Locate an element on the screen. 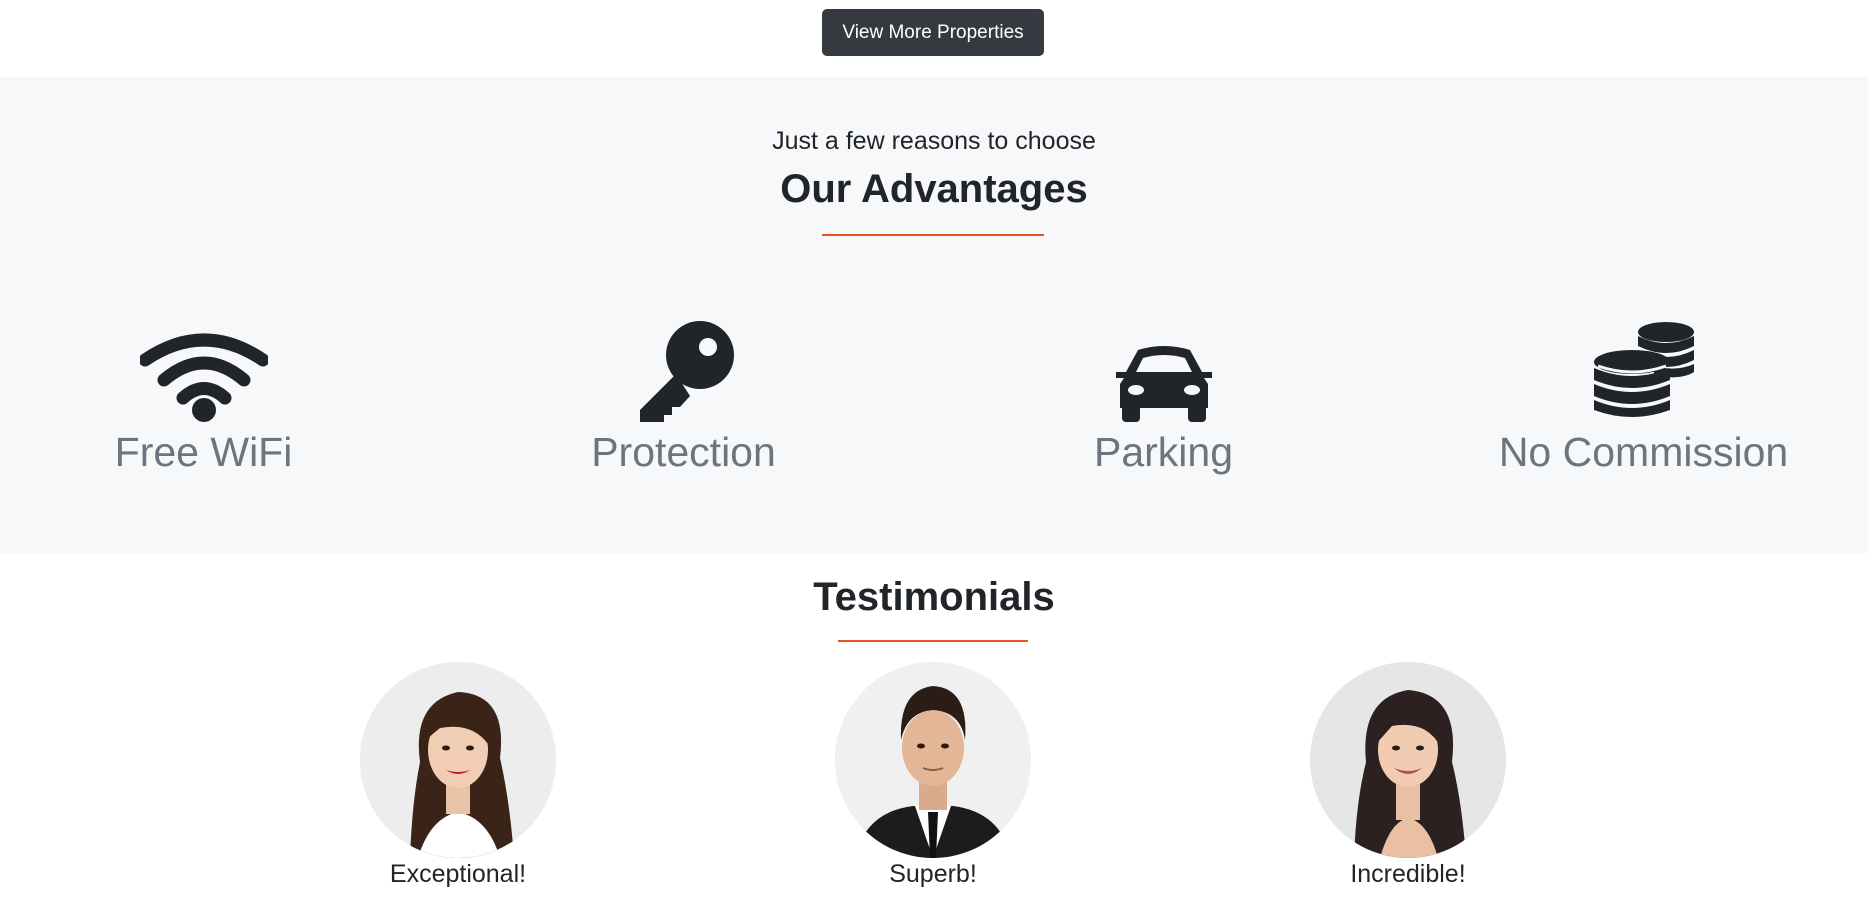 The image size is (1868, 900). wifi-icon is located at coordinates (218, 369).